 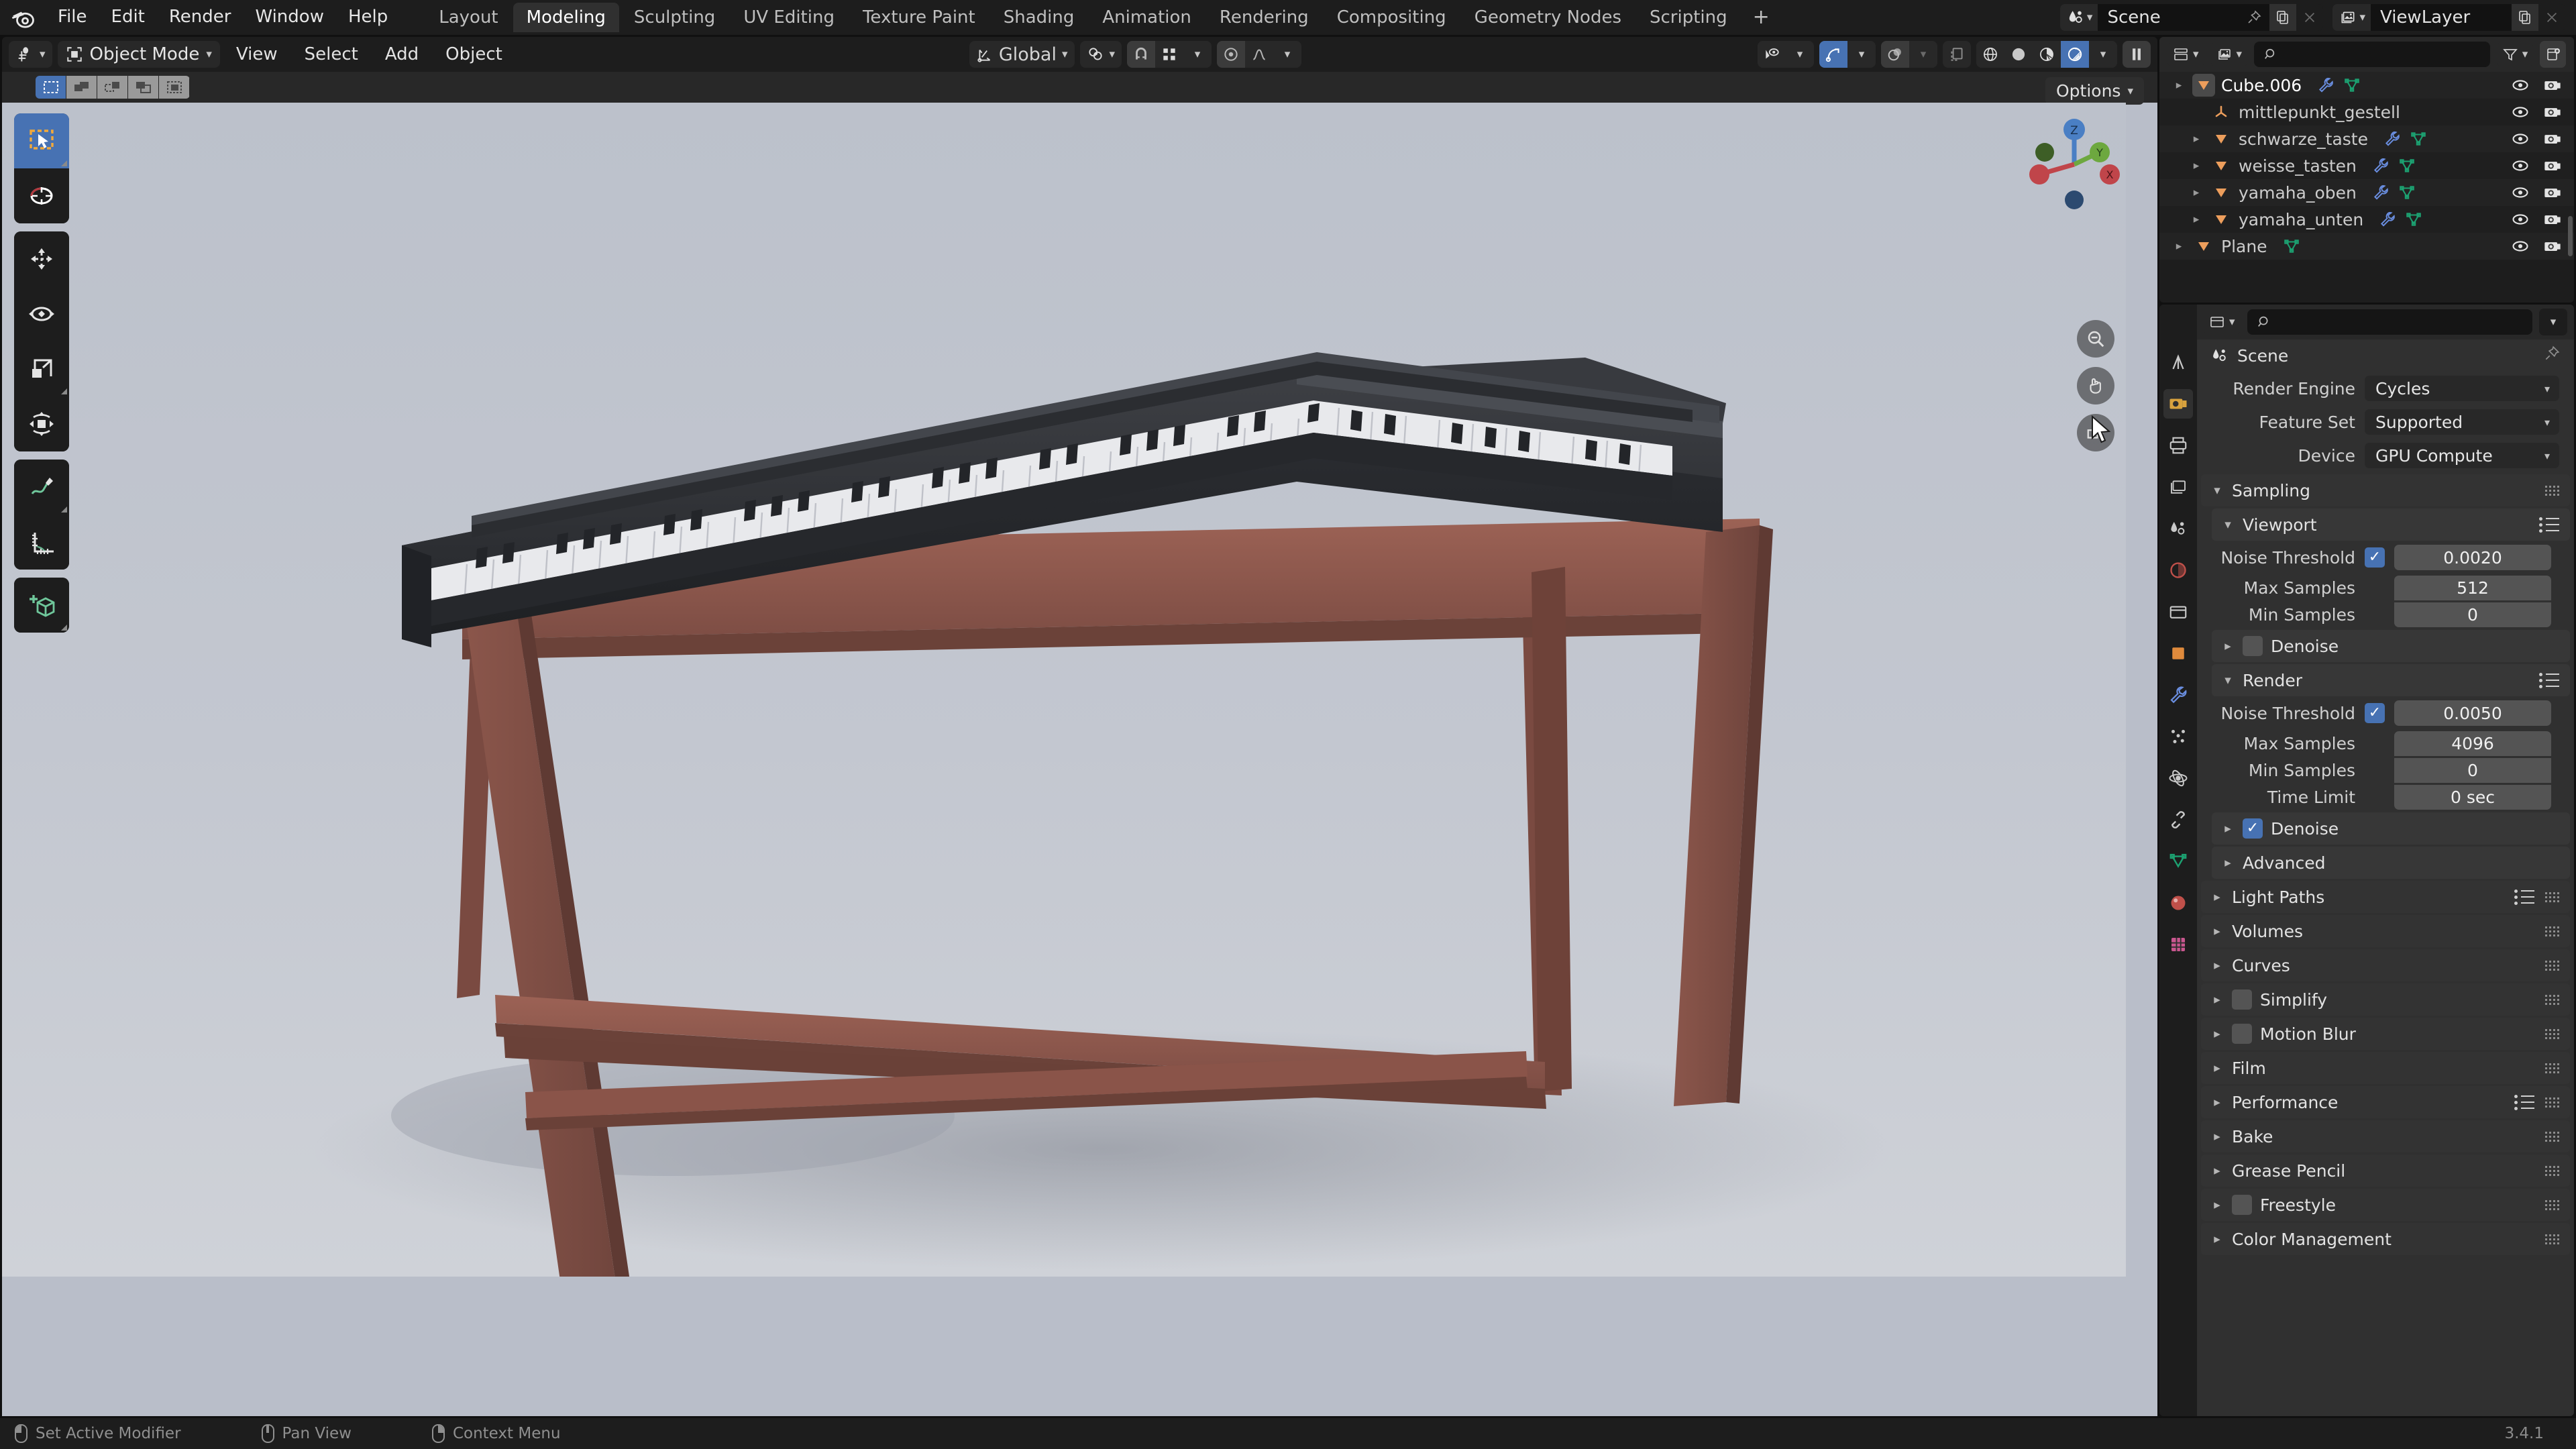 I want to click on new-scene-icon, so click(x=2283, y=17).